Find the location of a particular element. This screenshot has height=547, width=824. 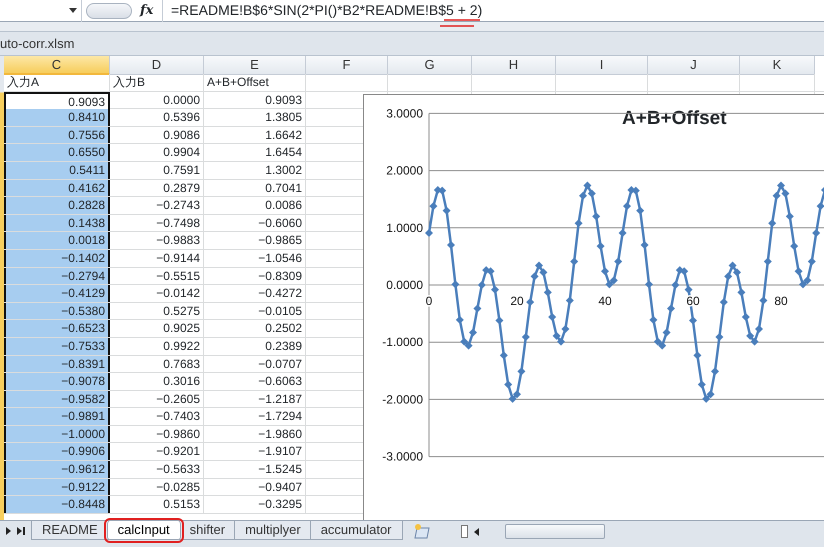

table-cell: −0.5515 is located at coordinates (157, 276).